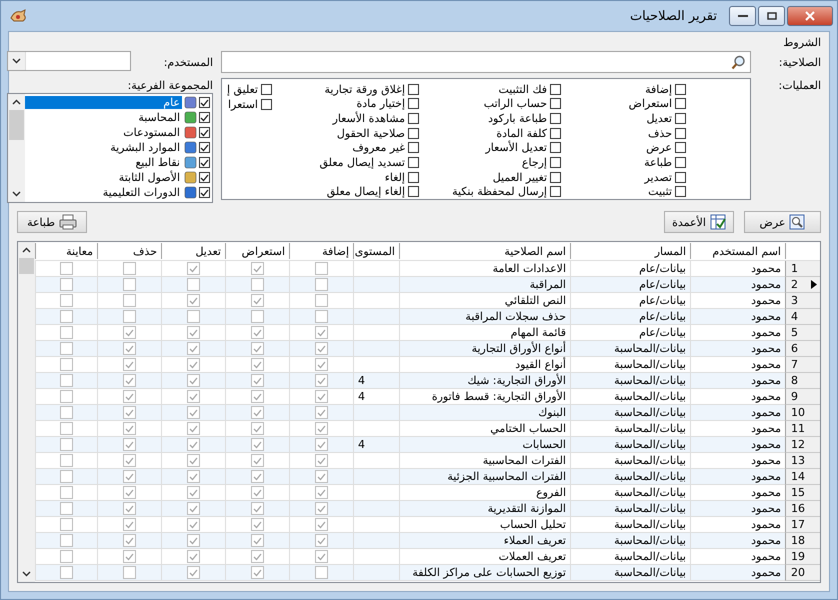  I want to click on row-header: 19, so click(802, 557).